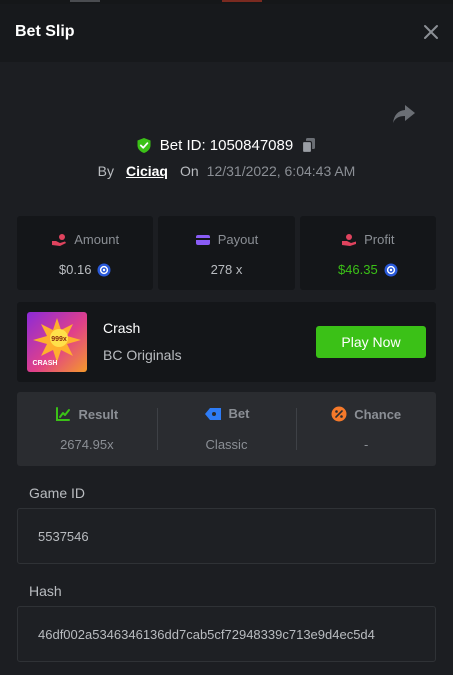  I want to click on amount-stat: Amount $0.16, so click(85, 253).